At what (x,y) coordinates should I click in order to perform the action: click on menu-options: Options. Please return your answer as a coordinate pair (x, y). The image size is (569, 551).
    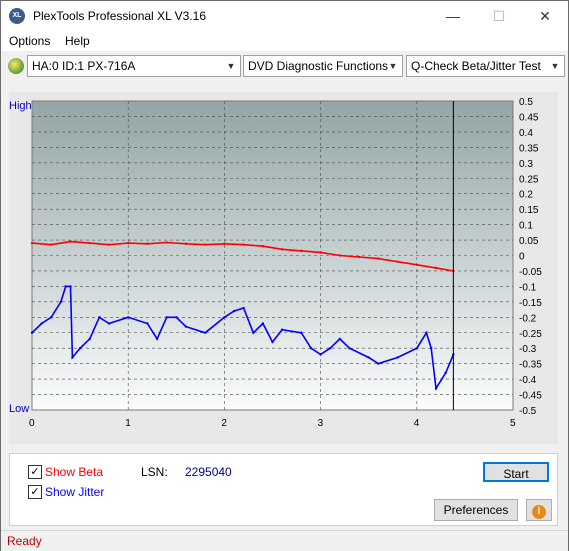
    Looking at the image, I should click on (29, 41).